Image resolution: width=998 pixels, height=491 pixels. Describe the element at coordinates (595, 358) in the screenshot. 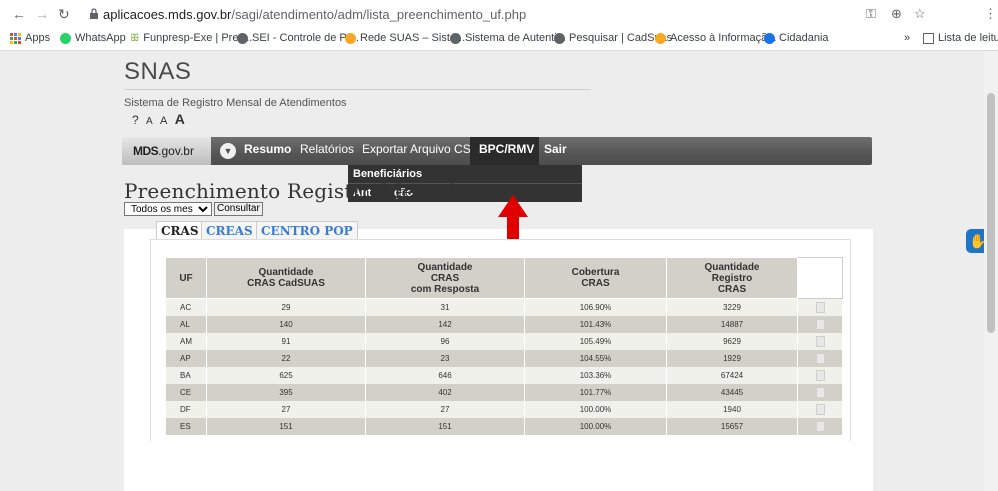

I see `cell-cobertura: 104.55%` at that location.